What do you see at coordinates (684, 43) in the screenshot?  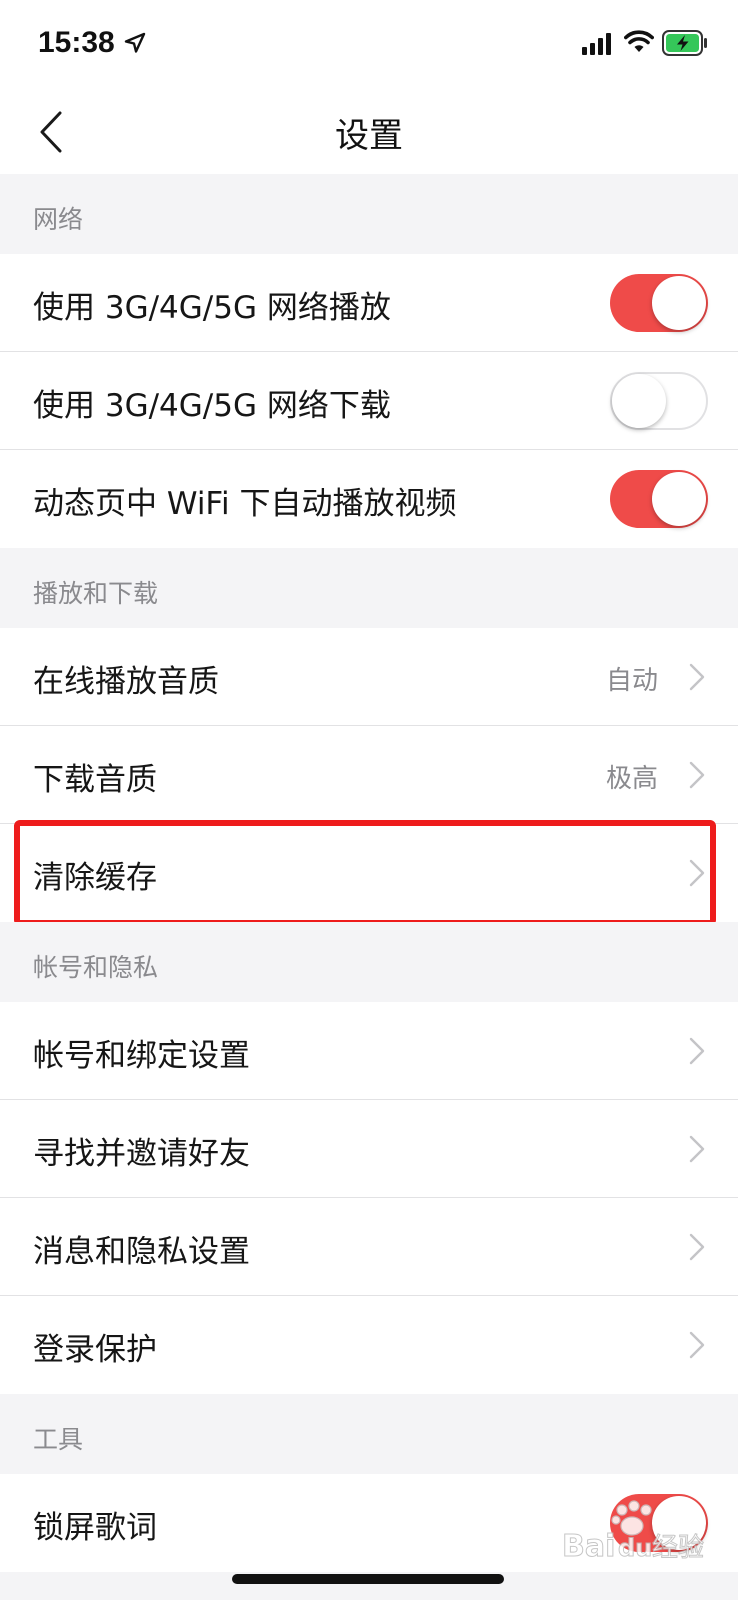 I see `battery-charging-icon` at bounding box center [684, 43].